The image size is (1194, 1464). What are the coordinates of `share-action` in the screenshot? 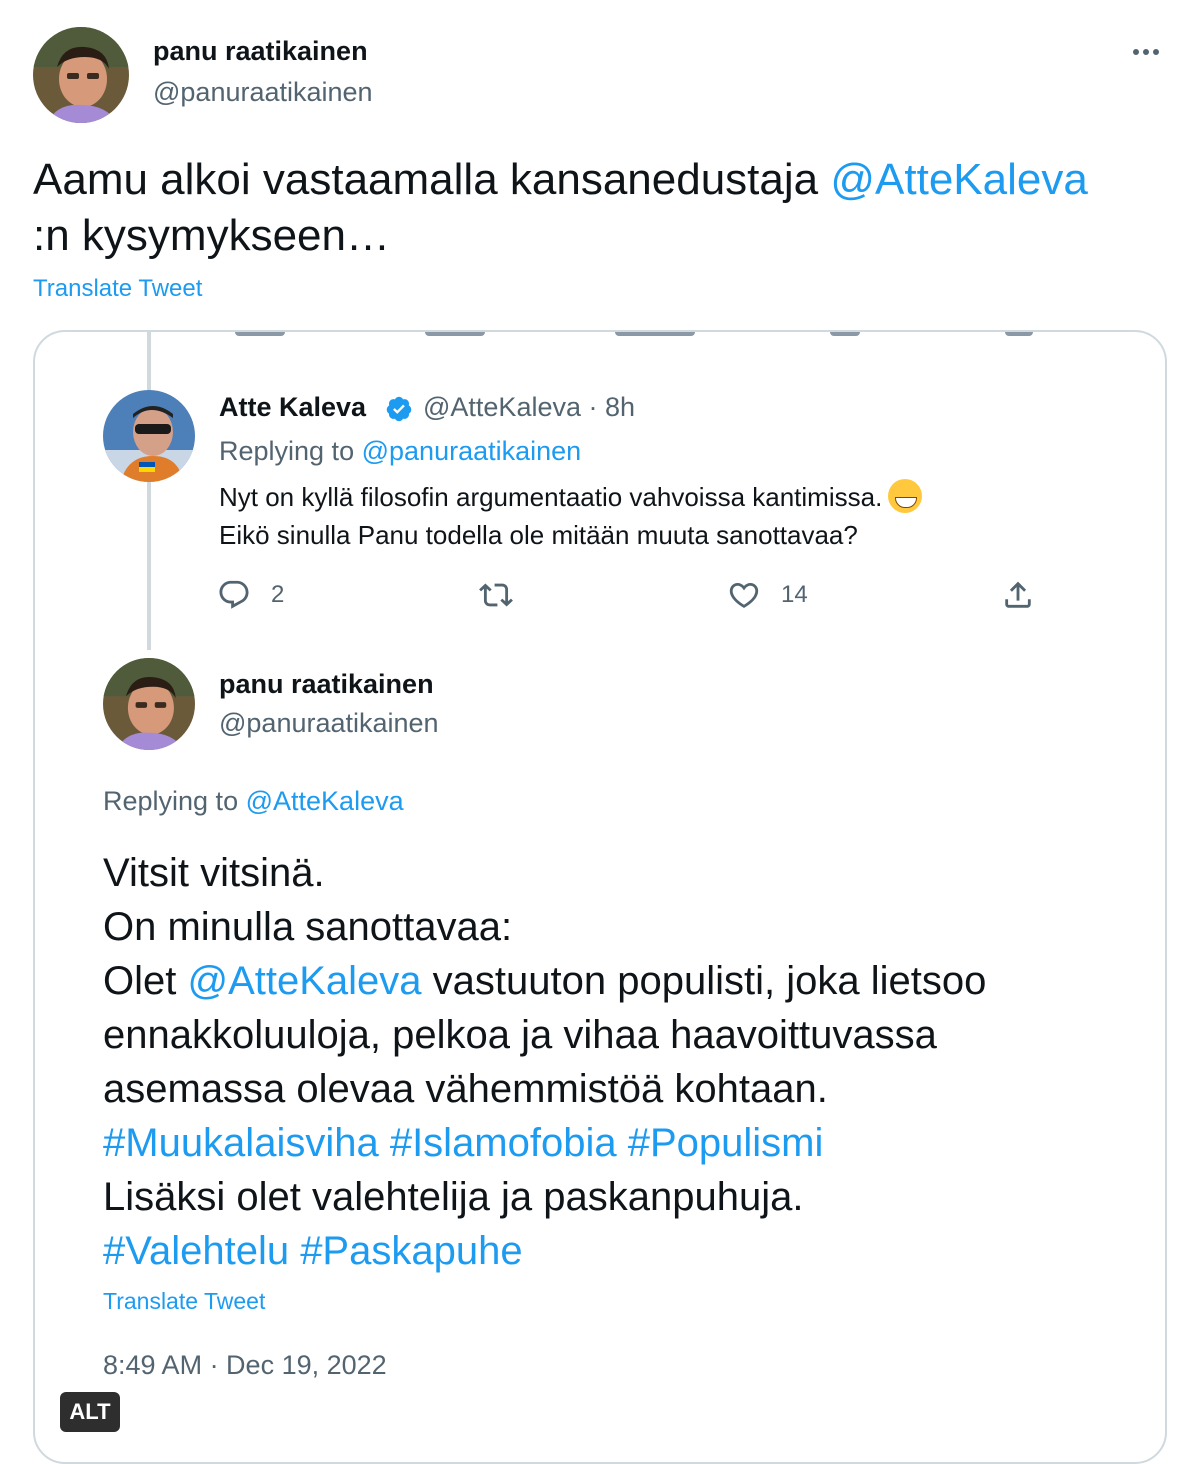 It's located at (1018, 595).